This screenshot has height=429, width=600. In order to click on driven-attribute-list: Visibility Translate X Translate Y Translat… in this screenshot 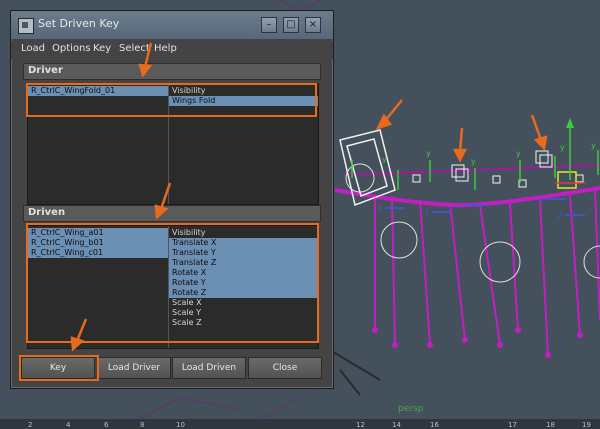, I will do `click(243, 287)`.